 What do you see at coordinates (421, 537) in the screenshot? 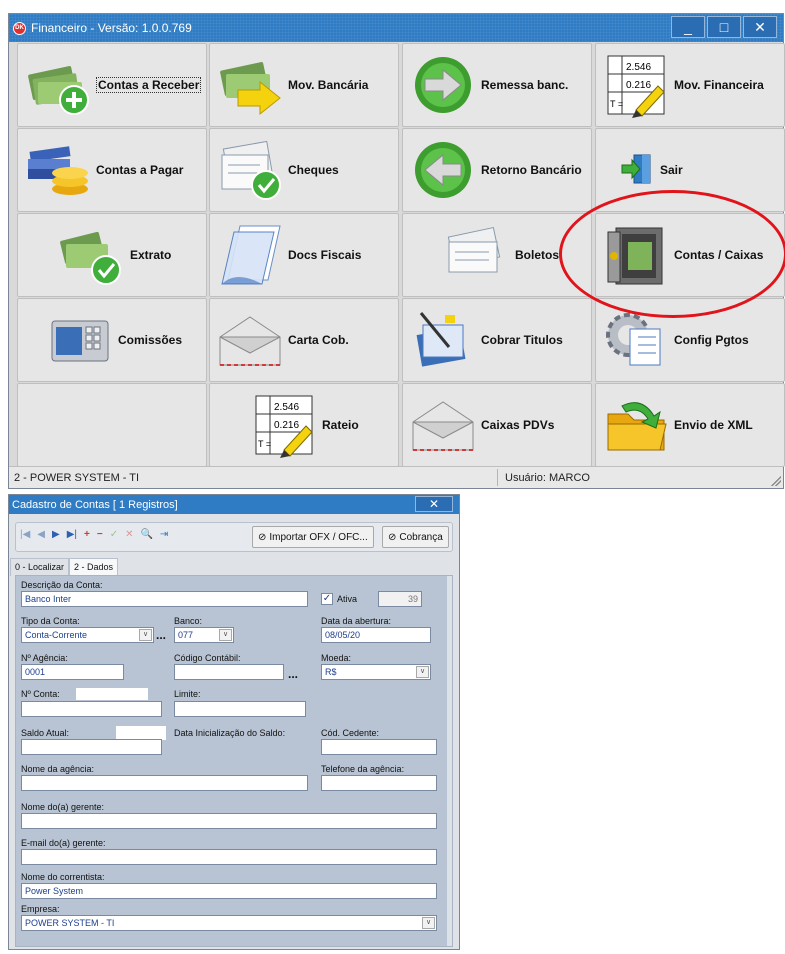
I see `cobranca-label: Cobrança` at bounding box center [421, 537].